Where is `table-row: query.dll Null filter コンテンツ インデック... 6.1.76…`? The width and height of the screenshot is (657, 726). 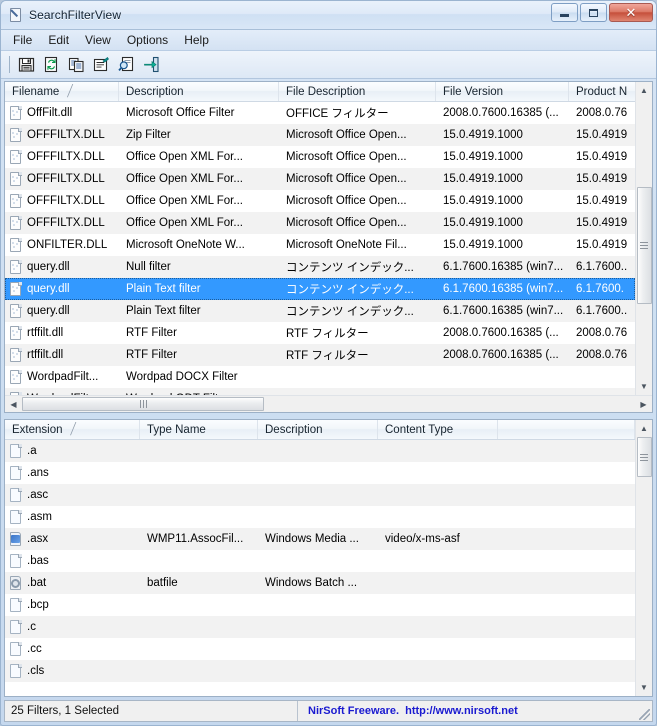 table-row: query.dll Null filter コンテンツ インデック... 6.1.76… is located at coordinates (320, 267).